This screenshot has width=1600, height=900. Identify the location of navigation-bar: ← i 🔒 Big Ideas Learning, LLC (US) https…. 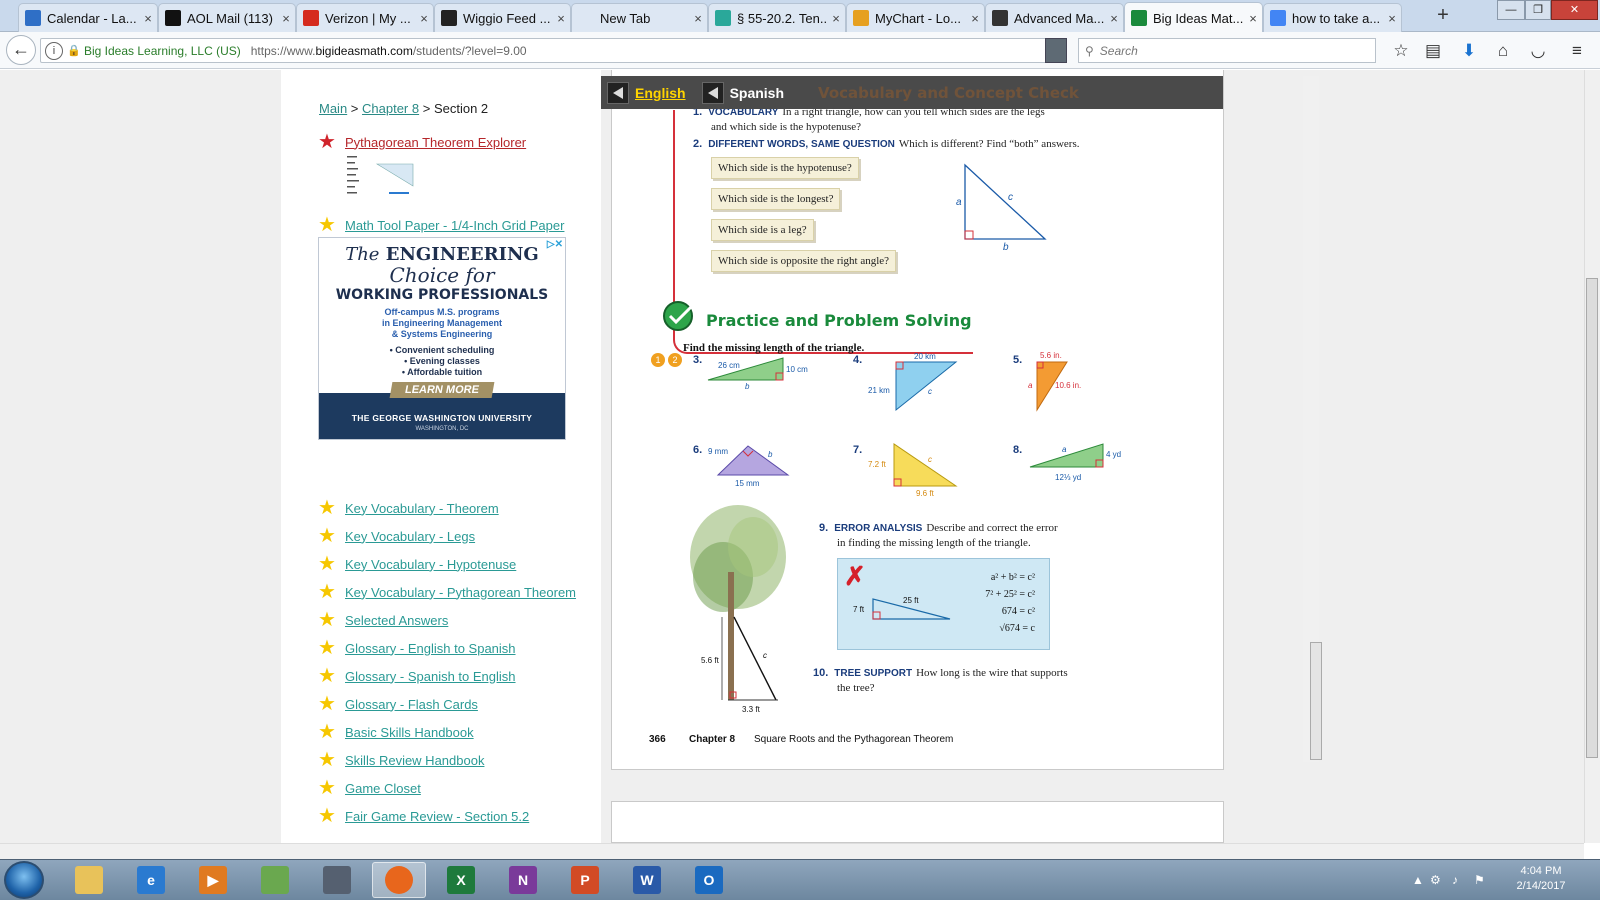
(800, 50).